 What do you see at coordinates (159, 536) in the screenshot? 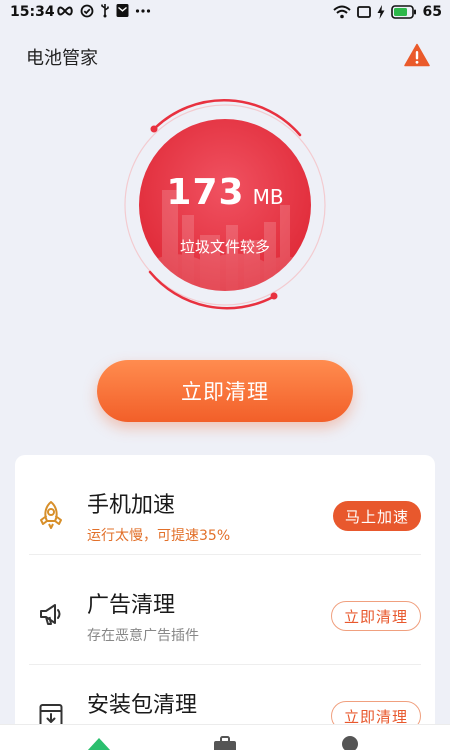
I see `feature-subtitle: 运行太慢，可提速35%` at bounding box center [159, 536].